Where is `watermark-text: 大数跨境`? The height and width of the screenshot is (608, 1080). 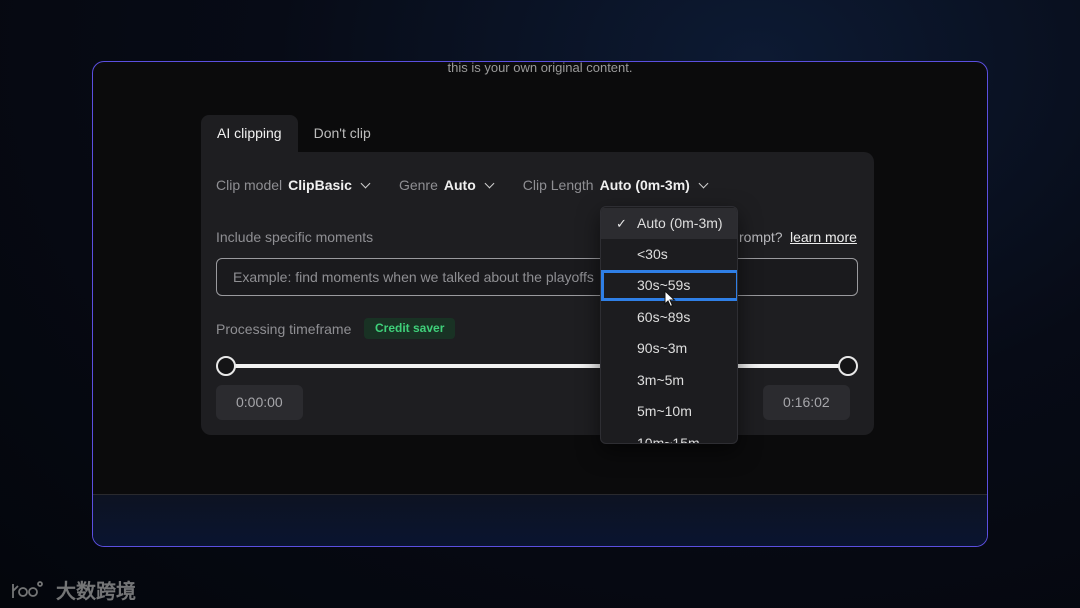
watermark-text: 大数跨境 is located at coordinates (96, 592).